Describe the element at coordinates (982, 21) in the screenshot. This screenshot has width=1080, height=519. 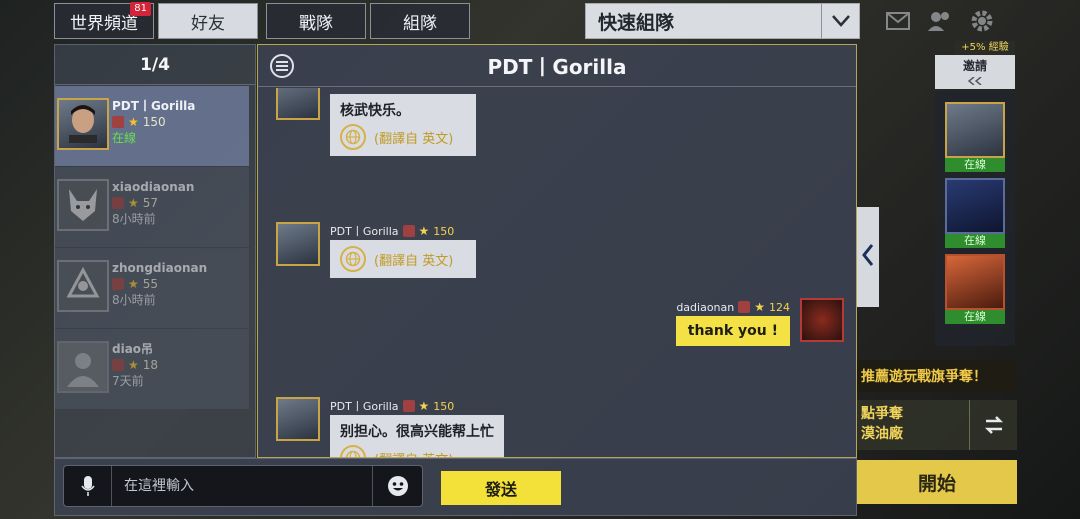
I see `settings-gear-icon` at that location.